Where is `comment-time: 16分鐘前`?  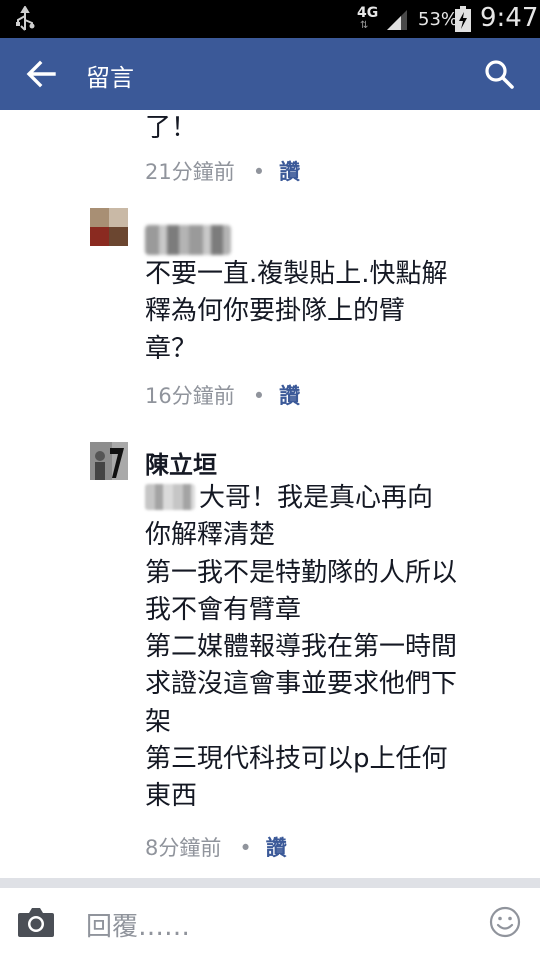 comment-time: 16分鐘前 is located at coordinates (190, 396).